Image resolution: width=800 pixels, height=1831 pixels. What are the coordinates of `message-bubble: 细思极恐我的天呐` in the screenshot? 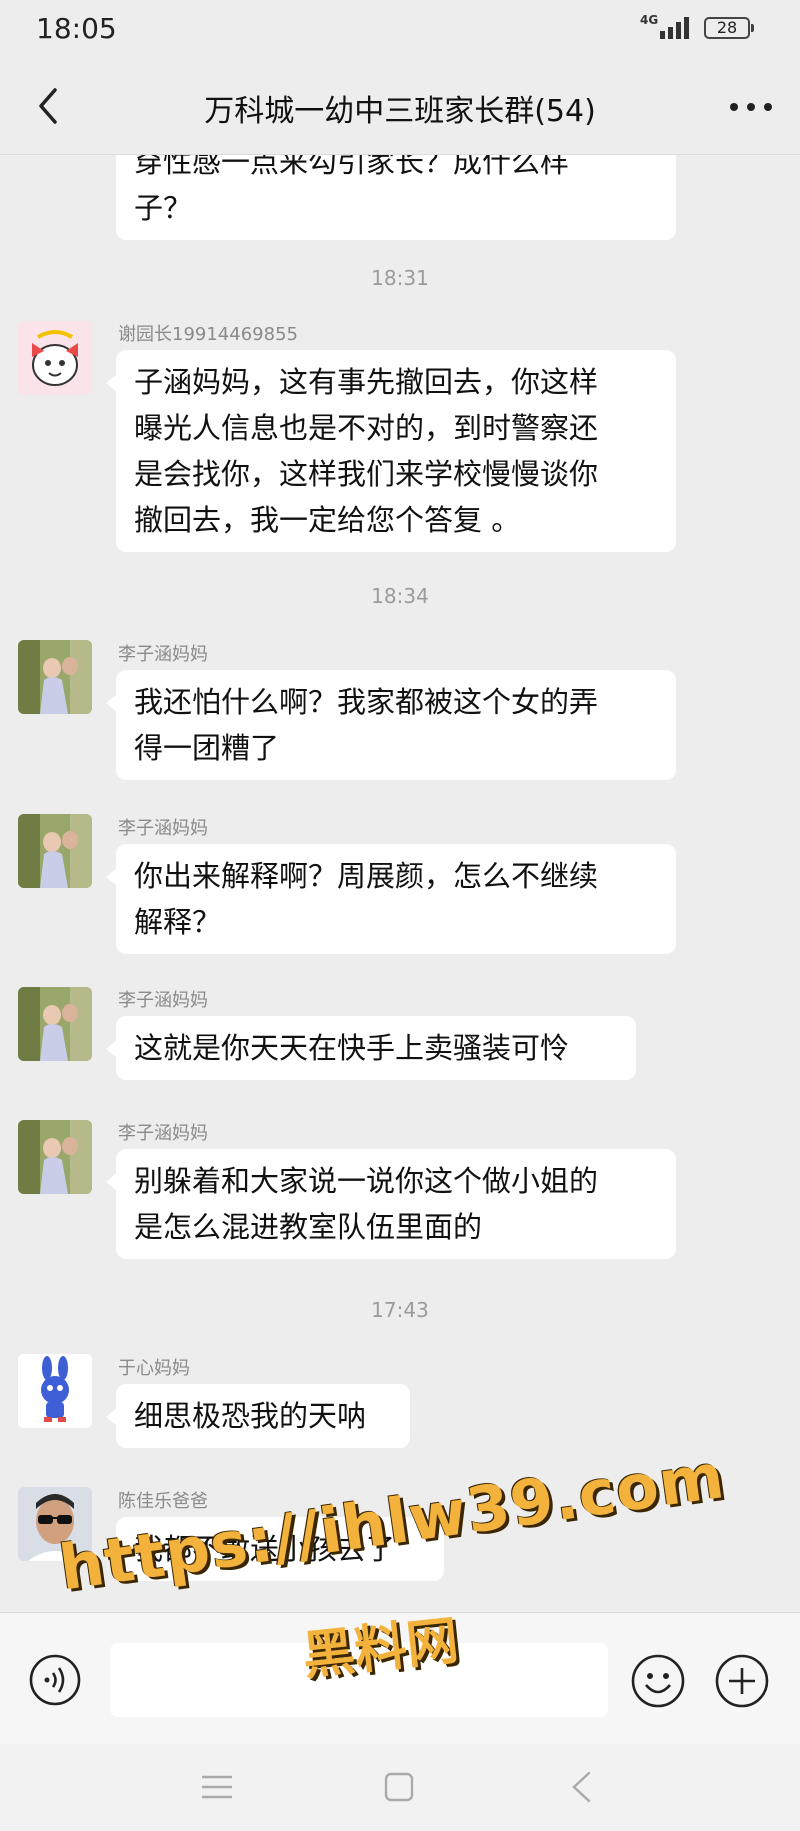 It's located at (258, 1416).